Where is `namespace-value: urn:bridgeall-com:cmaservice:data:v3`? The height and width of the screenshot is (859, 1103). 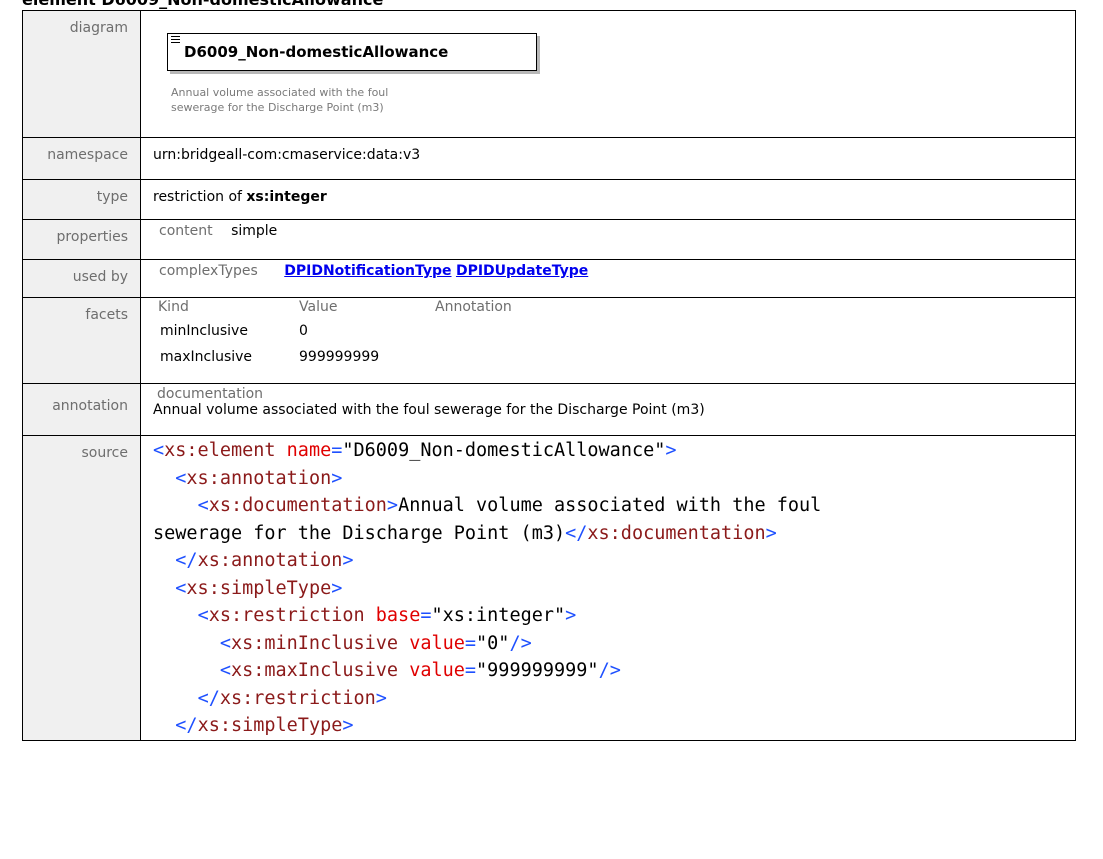
namespace-value: urn:bridgeall-com:cmaservice:data:v3 is located at coordinates (608, 158).